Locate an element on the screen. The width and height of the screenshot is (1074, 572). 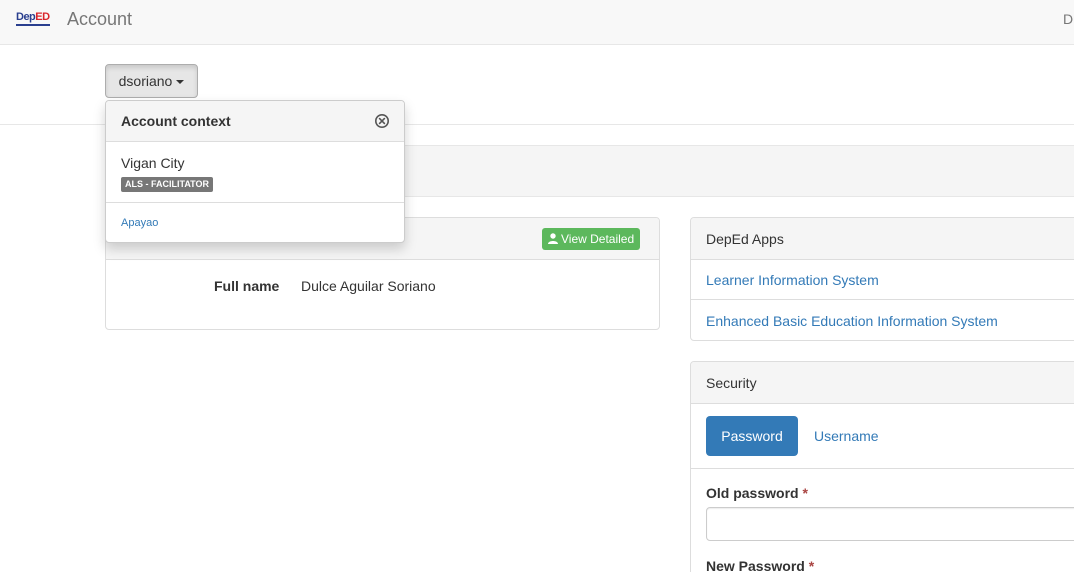
apps-divider is located at coordinates (882, 299).